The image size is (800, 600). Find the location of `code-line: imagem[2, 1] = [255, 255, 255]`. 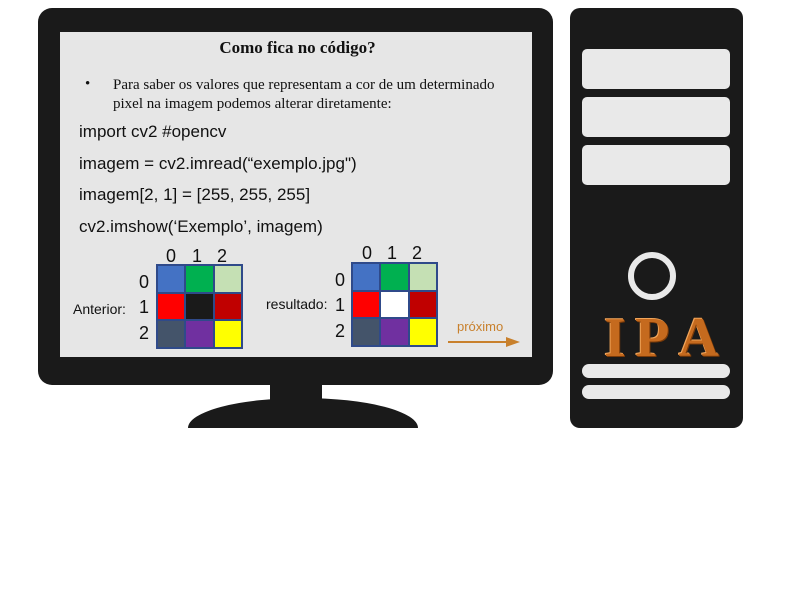

code-line: imagem[2, 1] = [255, 255, 255] is located at coordinates (195, 194).